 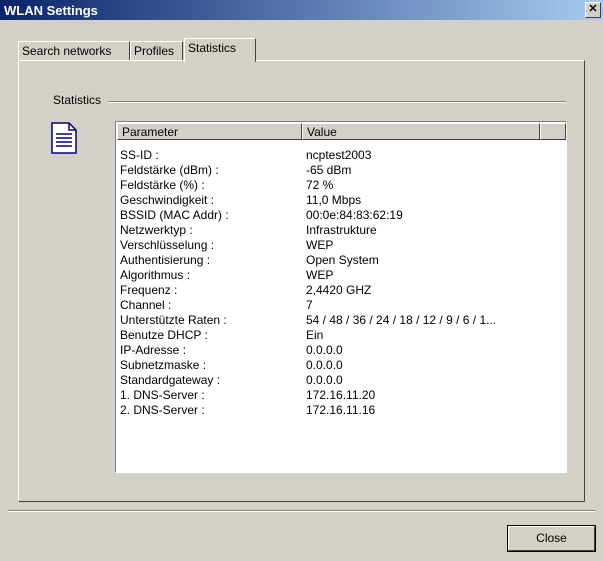 I want to click on param-cell: Authentisierung :, so click(x=165, y=260).